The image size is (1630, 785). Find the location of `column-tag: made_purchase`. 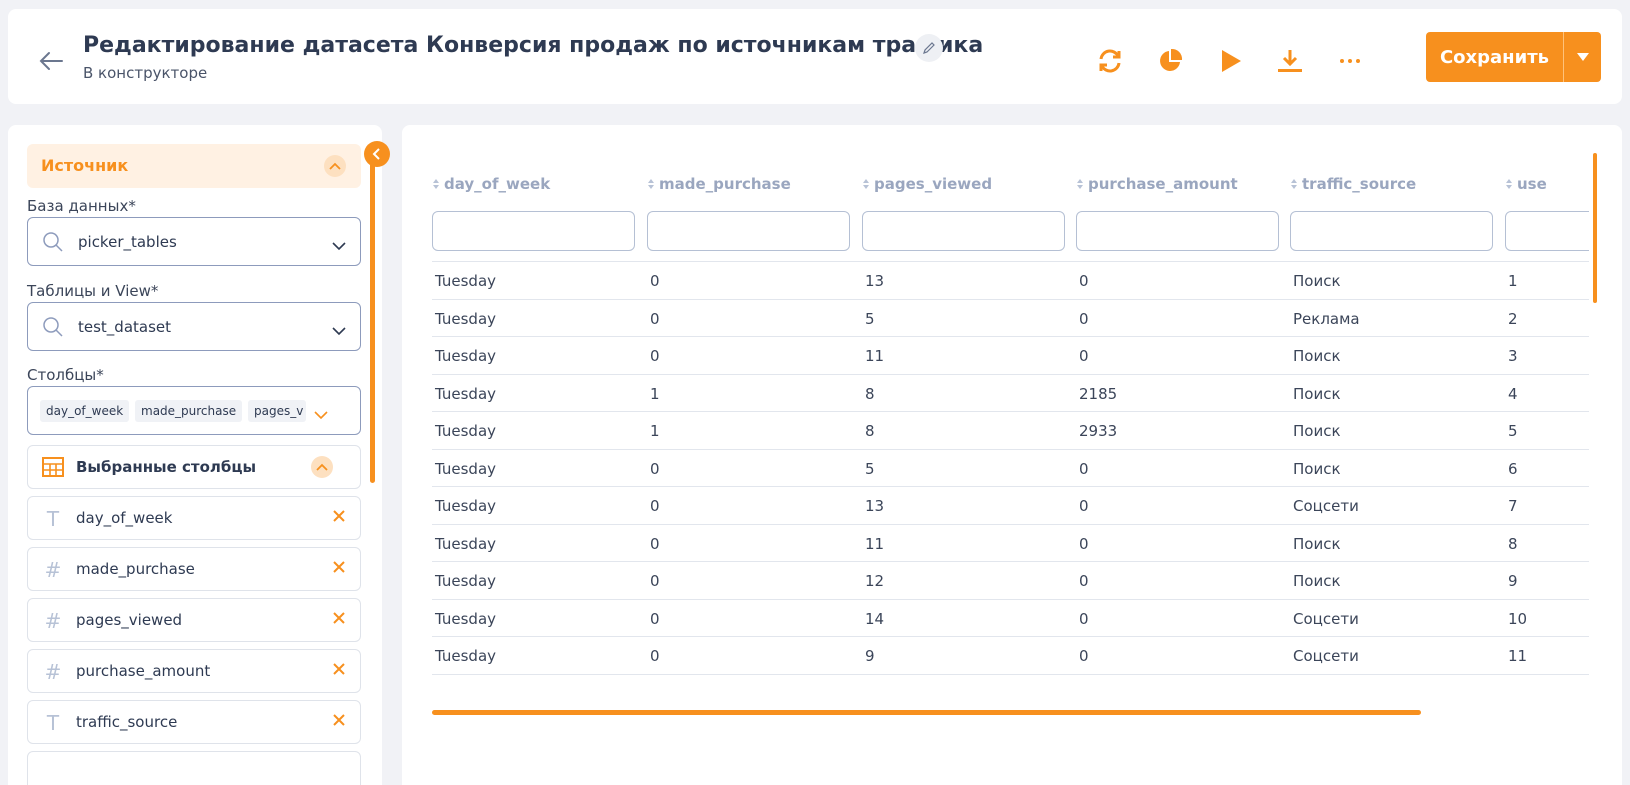

column-tag: made_purchase is located at coordinates (189, 411).